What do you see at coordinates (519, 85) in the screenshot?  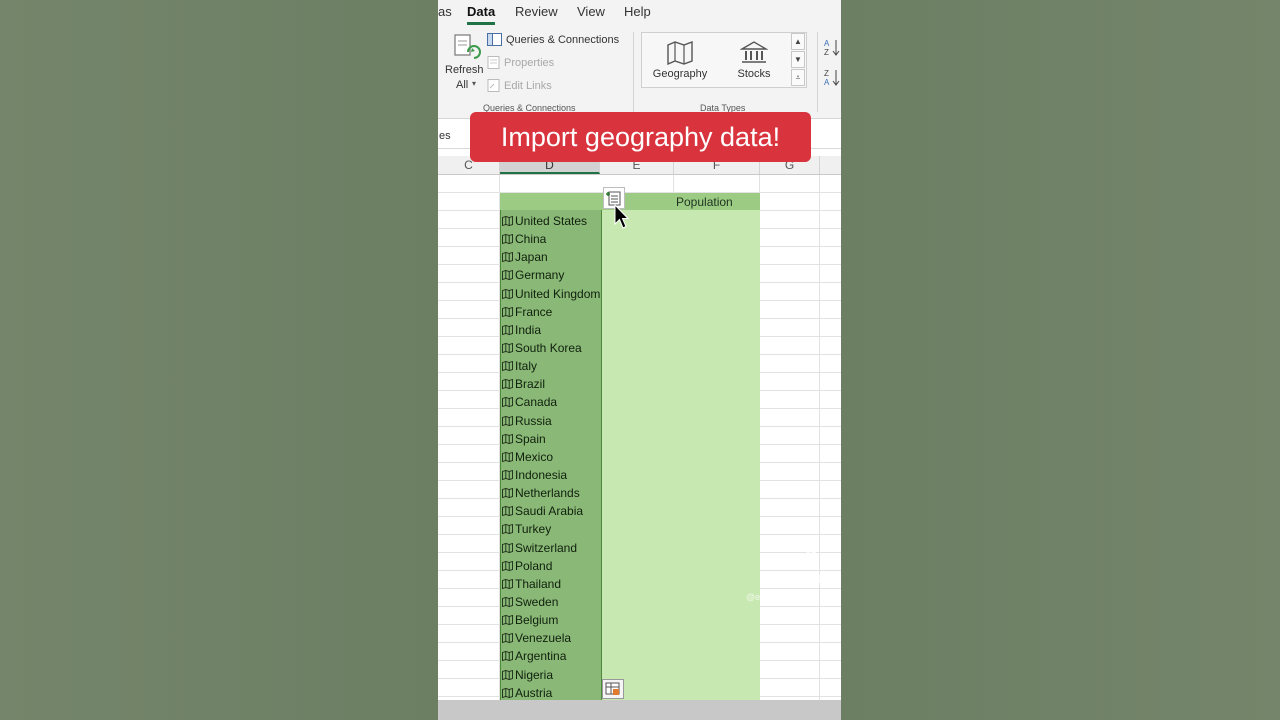 I see `edit-links-button: Edit Links` at bounding box center [519, 85].